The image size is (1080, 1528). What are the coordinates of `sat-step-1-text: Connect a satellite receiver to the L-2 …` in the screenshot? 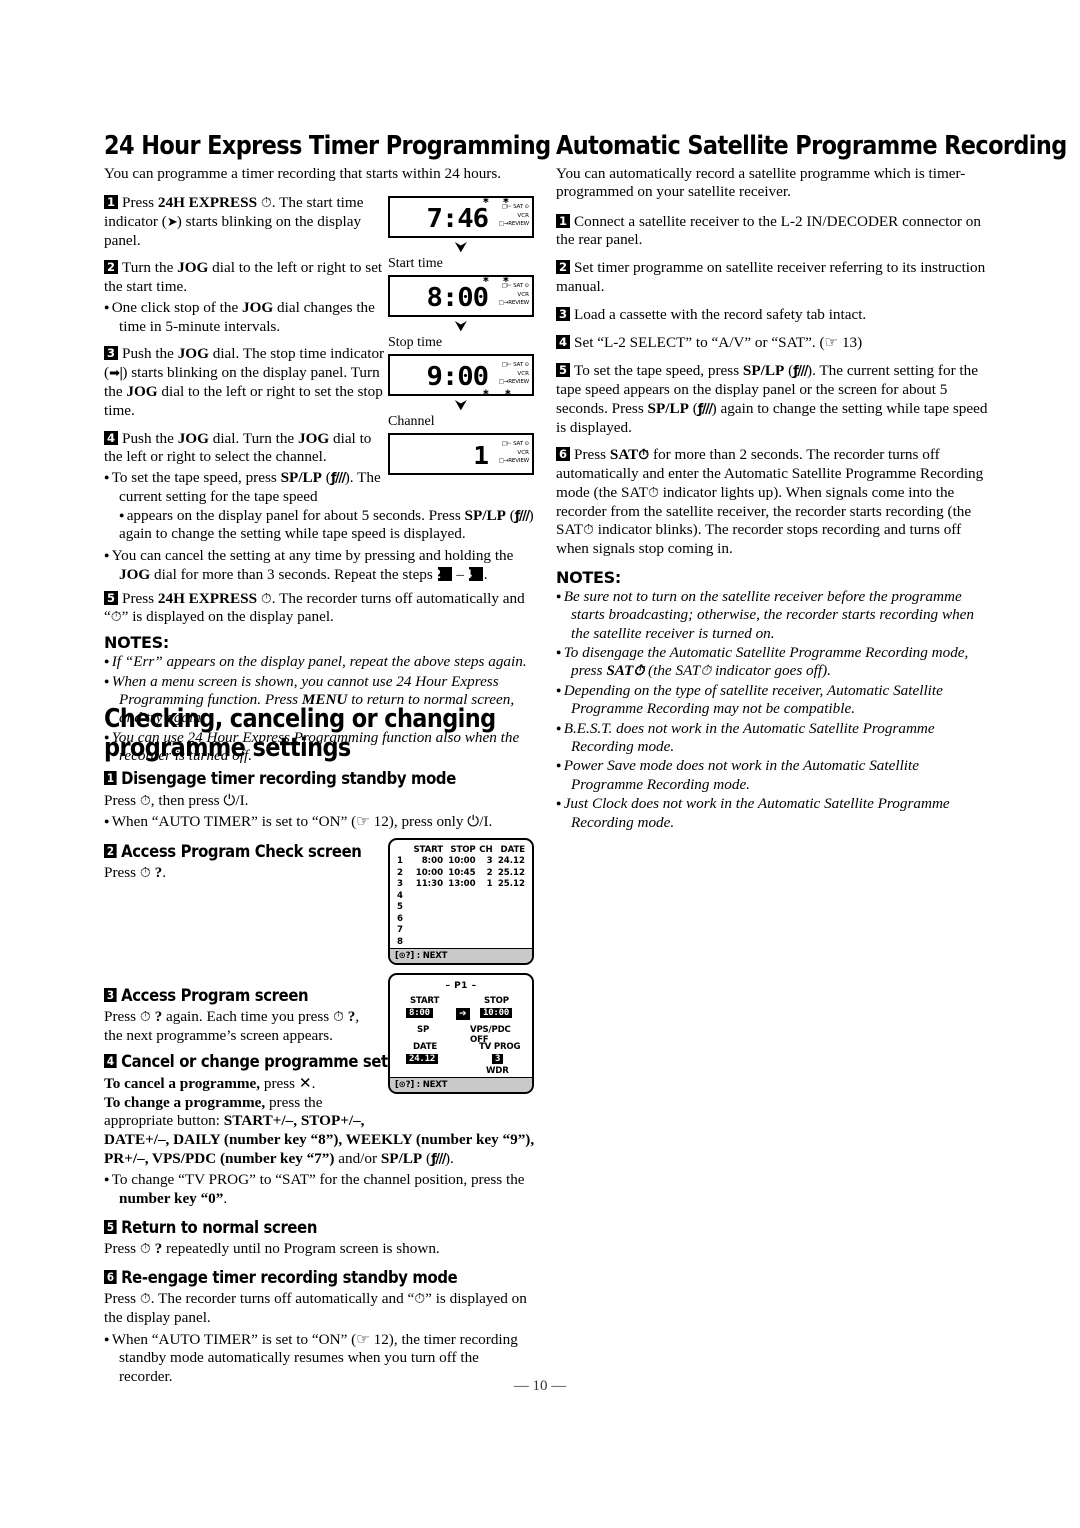 It's located at (768, 230).